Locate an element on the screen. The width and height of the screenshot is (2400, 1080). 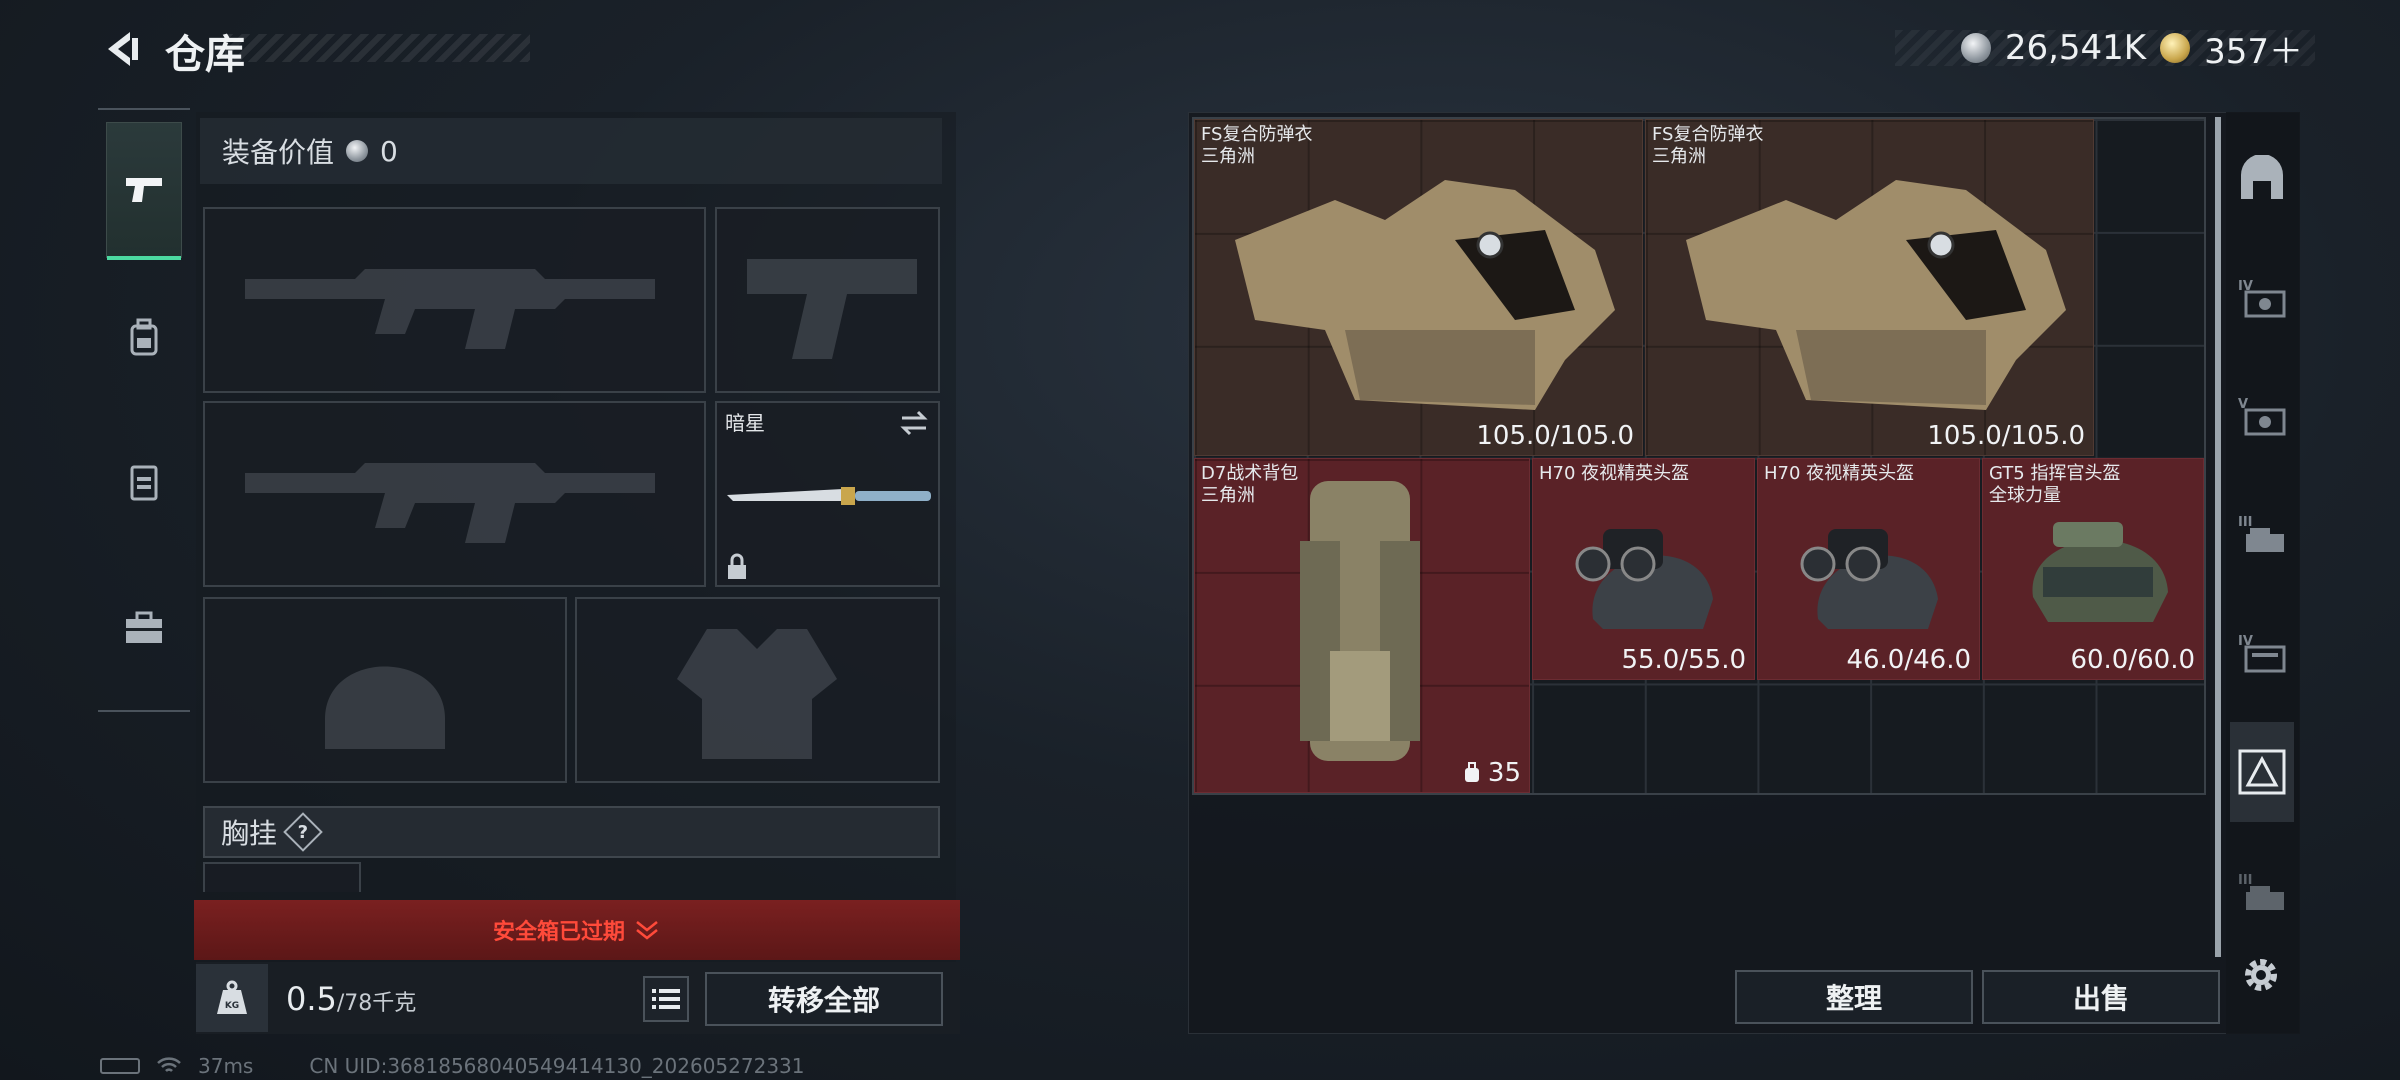
knife-icon is located at coordinates (829, 496).